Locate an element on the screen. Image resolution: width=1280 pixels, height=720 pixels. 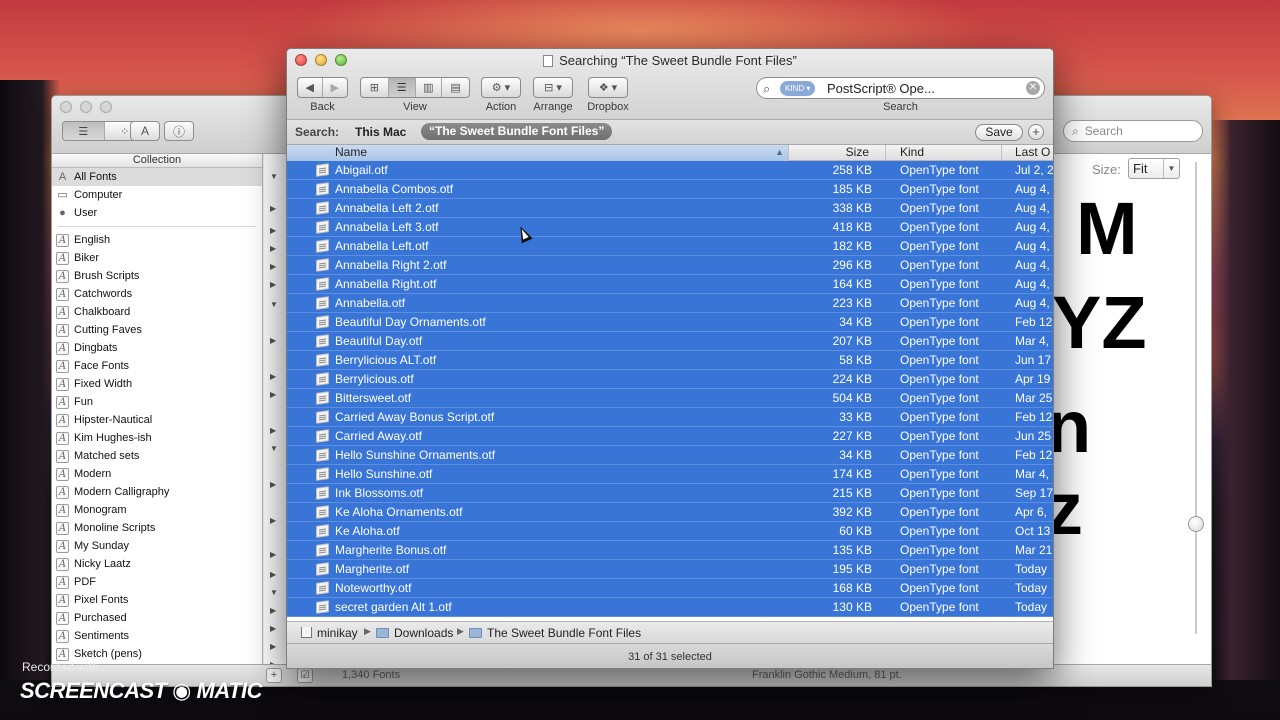
column-header-size: Size is located at coordinates (837, 153).